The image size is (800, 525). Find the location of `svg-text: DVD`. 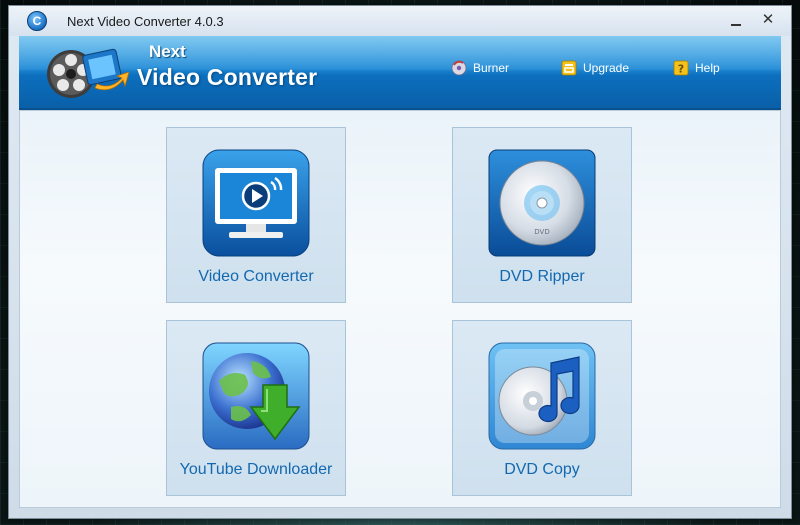

svg-text: DVD is located at coordinates (541, 232).